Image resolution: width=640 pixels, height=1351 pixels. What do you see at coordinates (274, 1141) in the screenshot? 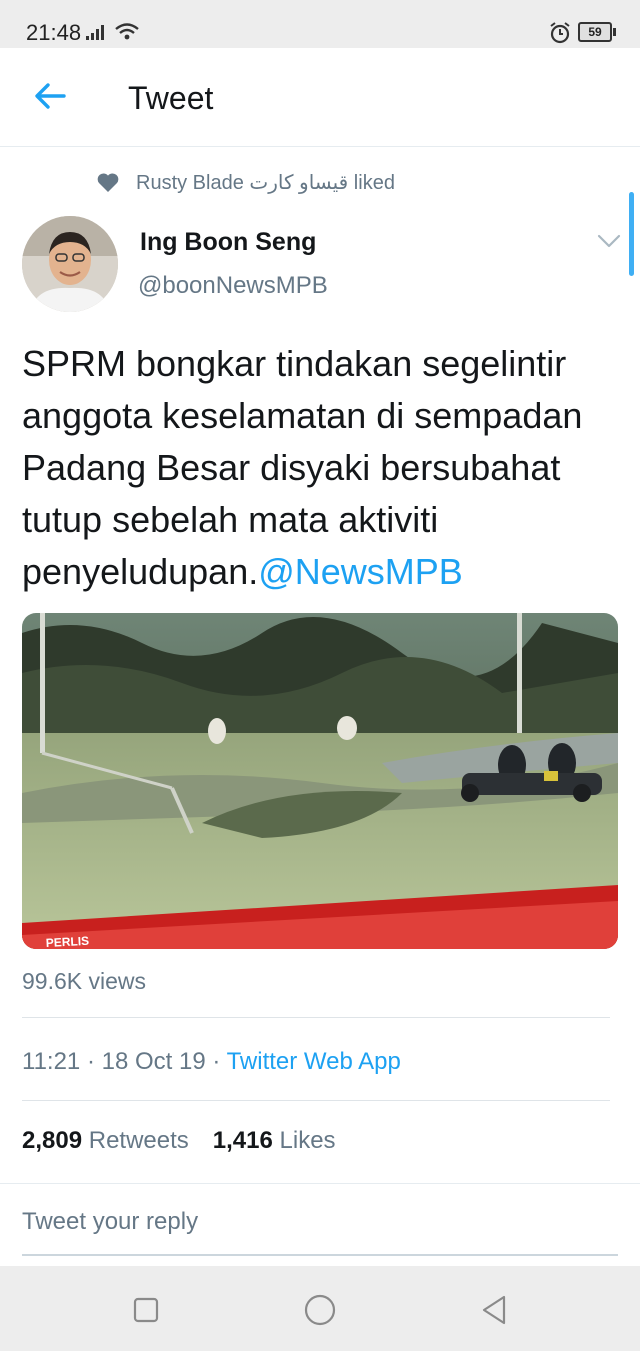
I see `likes-stat: 1,416 Likes` at bounding box center [274, 1141].